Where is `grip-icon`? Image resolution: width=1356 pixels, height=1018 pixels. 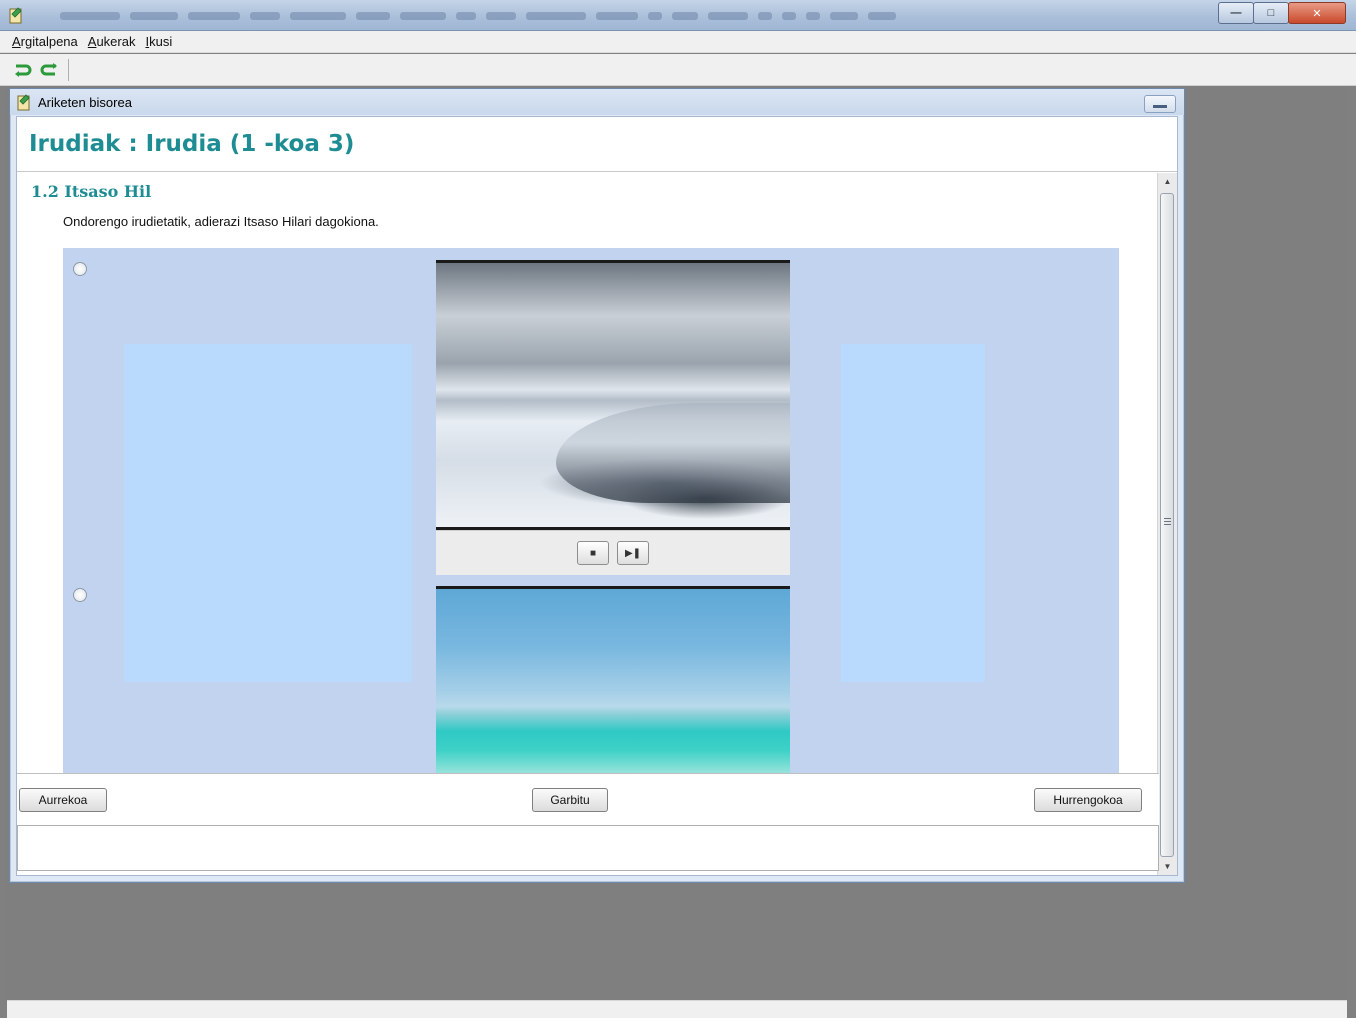
grip-icon is located at coordinates (1167, 522).